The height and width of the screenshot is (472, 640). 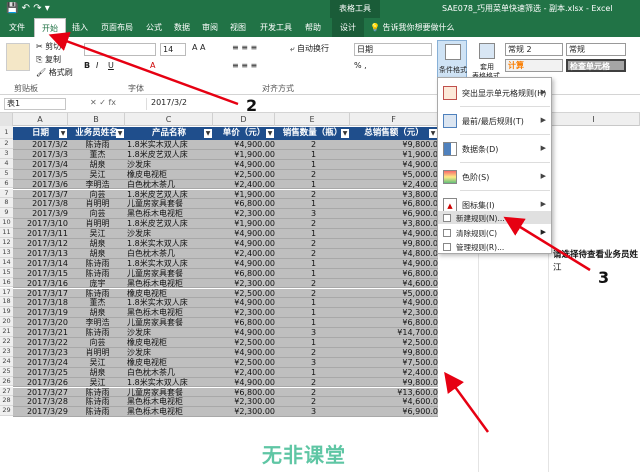 I want to click on conditional-format-button: 条件格式, so click(x=452, y=61).